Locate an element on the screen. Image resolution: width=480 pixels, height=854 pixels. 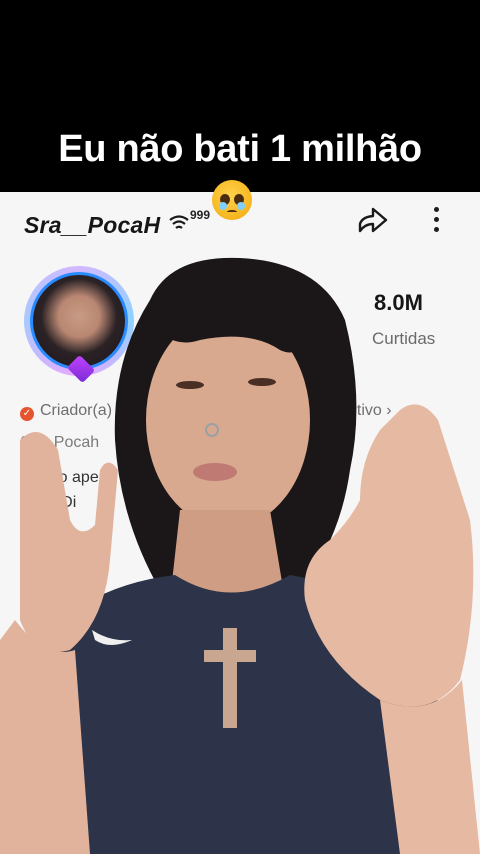
wifi-icon is located at coordinates (179, 222).